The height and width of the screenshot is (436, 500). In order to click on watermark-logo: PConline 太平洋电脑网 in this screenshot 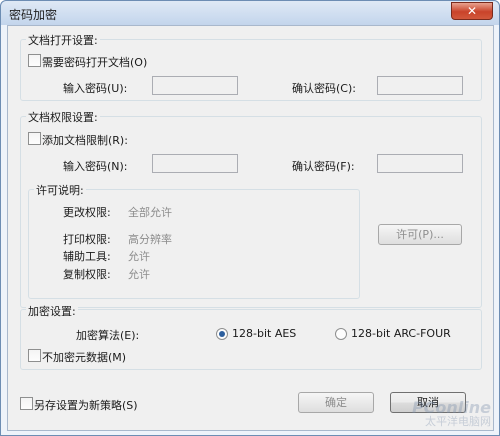, I will do `click(451, 413)`.